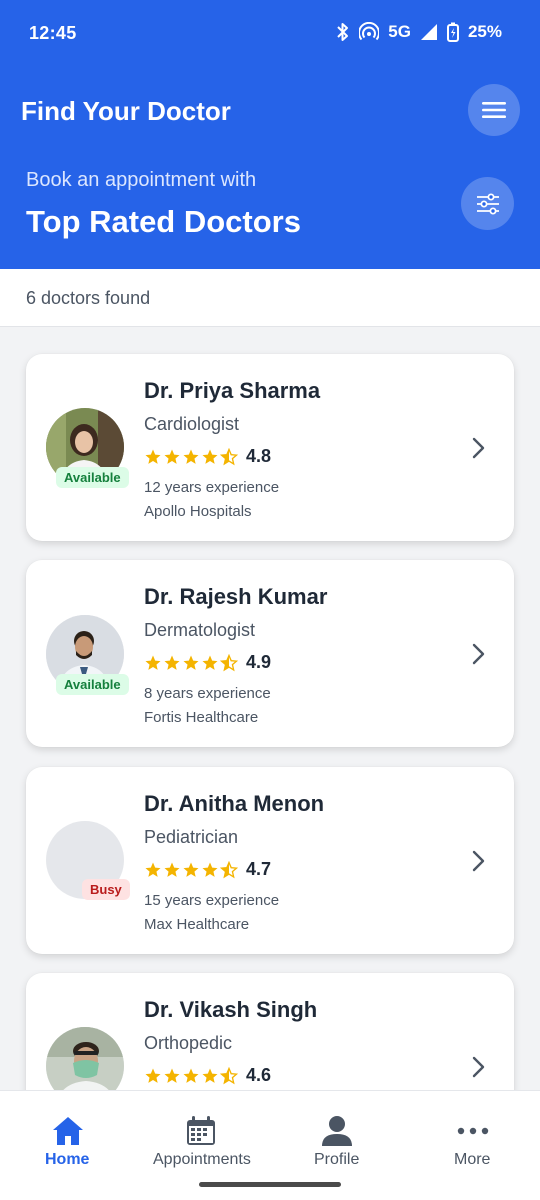 The width and height of the screenshot is (540, 1200). What do you see at coordinates (201, 1130) in the screenshot?
I see `calendar-icon` at bounding box center [201, 1130].